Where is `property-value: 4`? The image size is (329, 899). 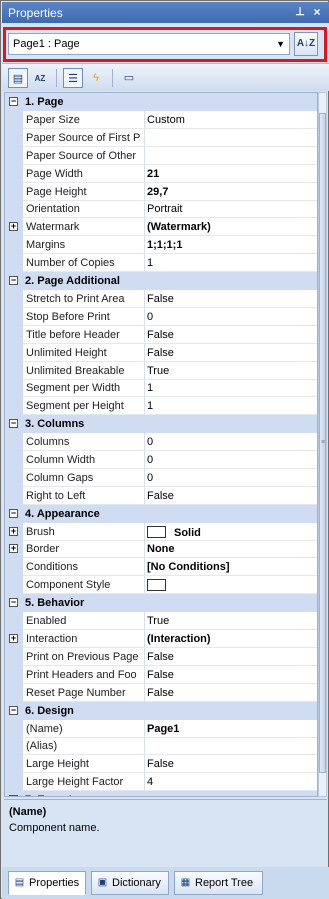 property-value: 4 is located at coordinates (150, 782).